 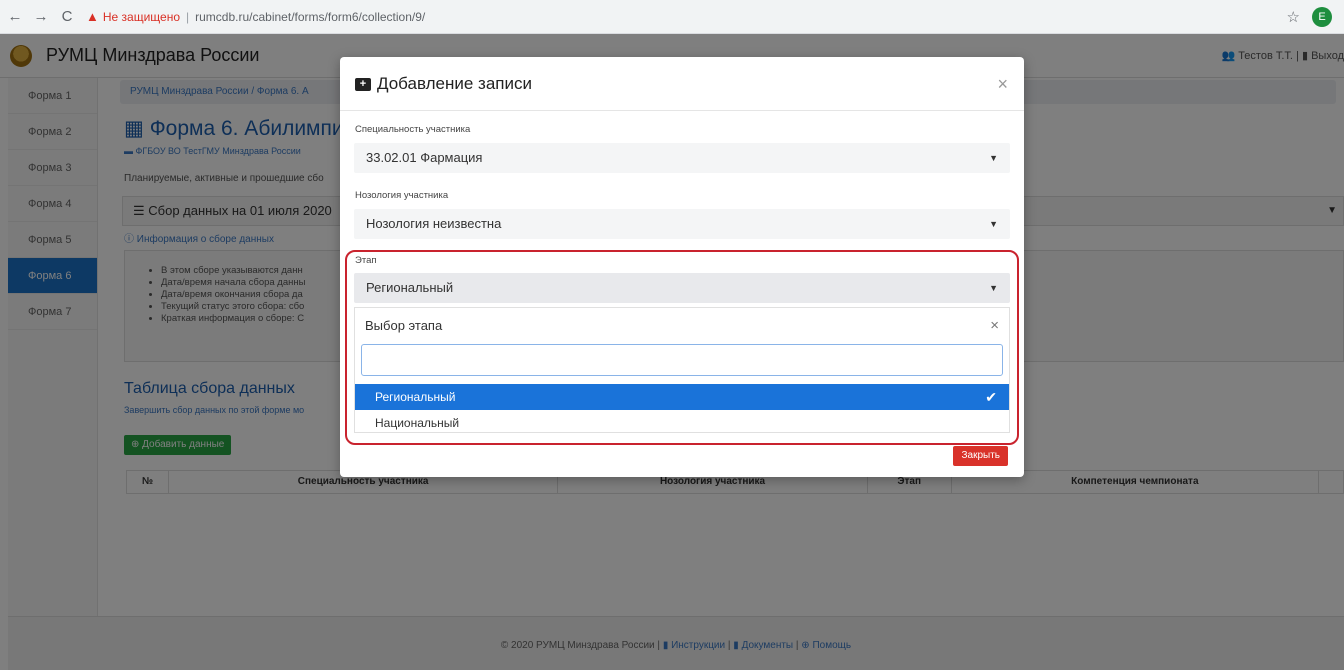 I want to click on modal-title: + Добавление записи, so click(x=443, y=84).